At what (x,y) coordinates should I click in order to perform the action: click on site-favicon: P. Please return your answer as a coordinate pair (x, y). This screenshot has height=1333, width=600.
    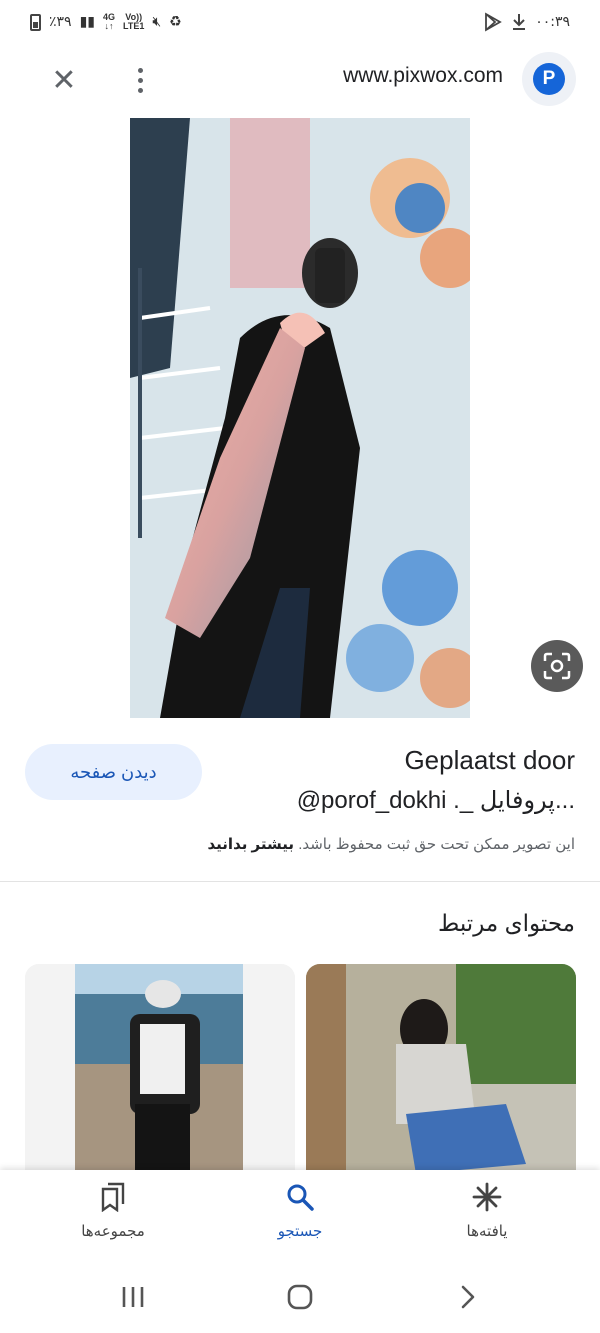
    Looking at the image, I should click on (549, 79).